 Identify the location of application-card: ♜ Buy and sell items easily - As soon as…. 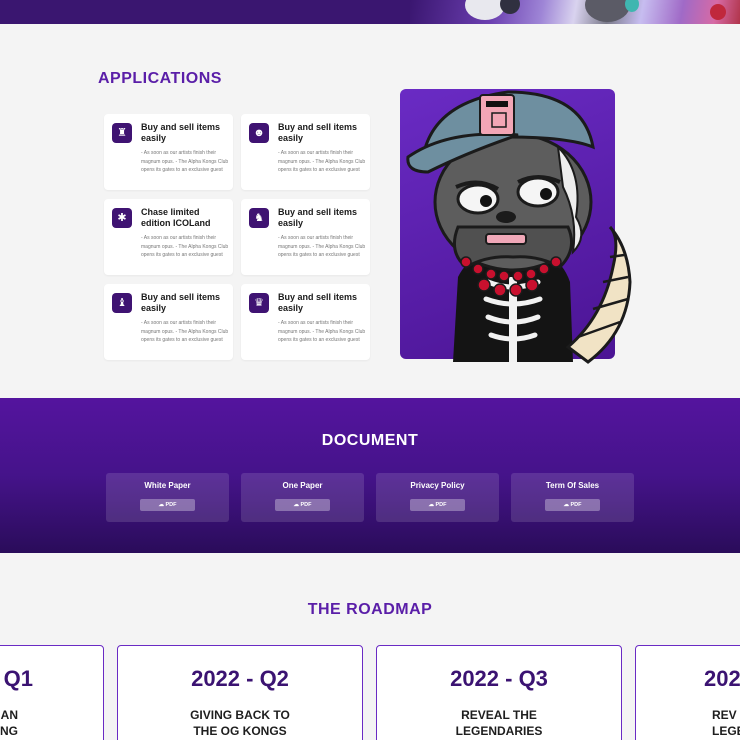
(168, 152).